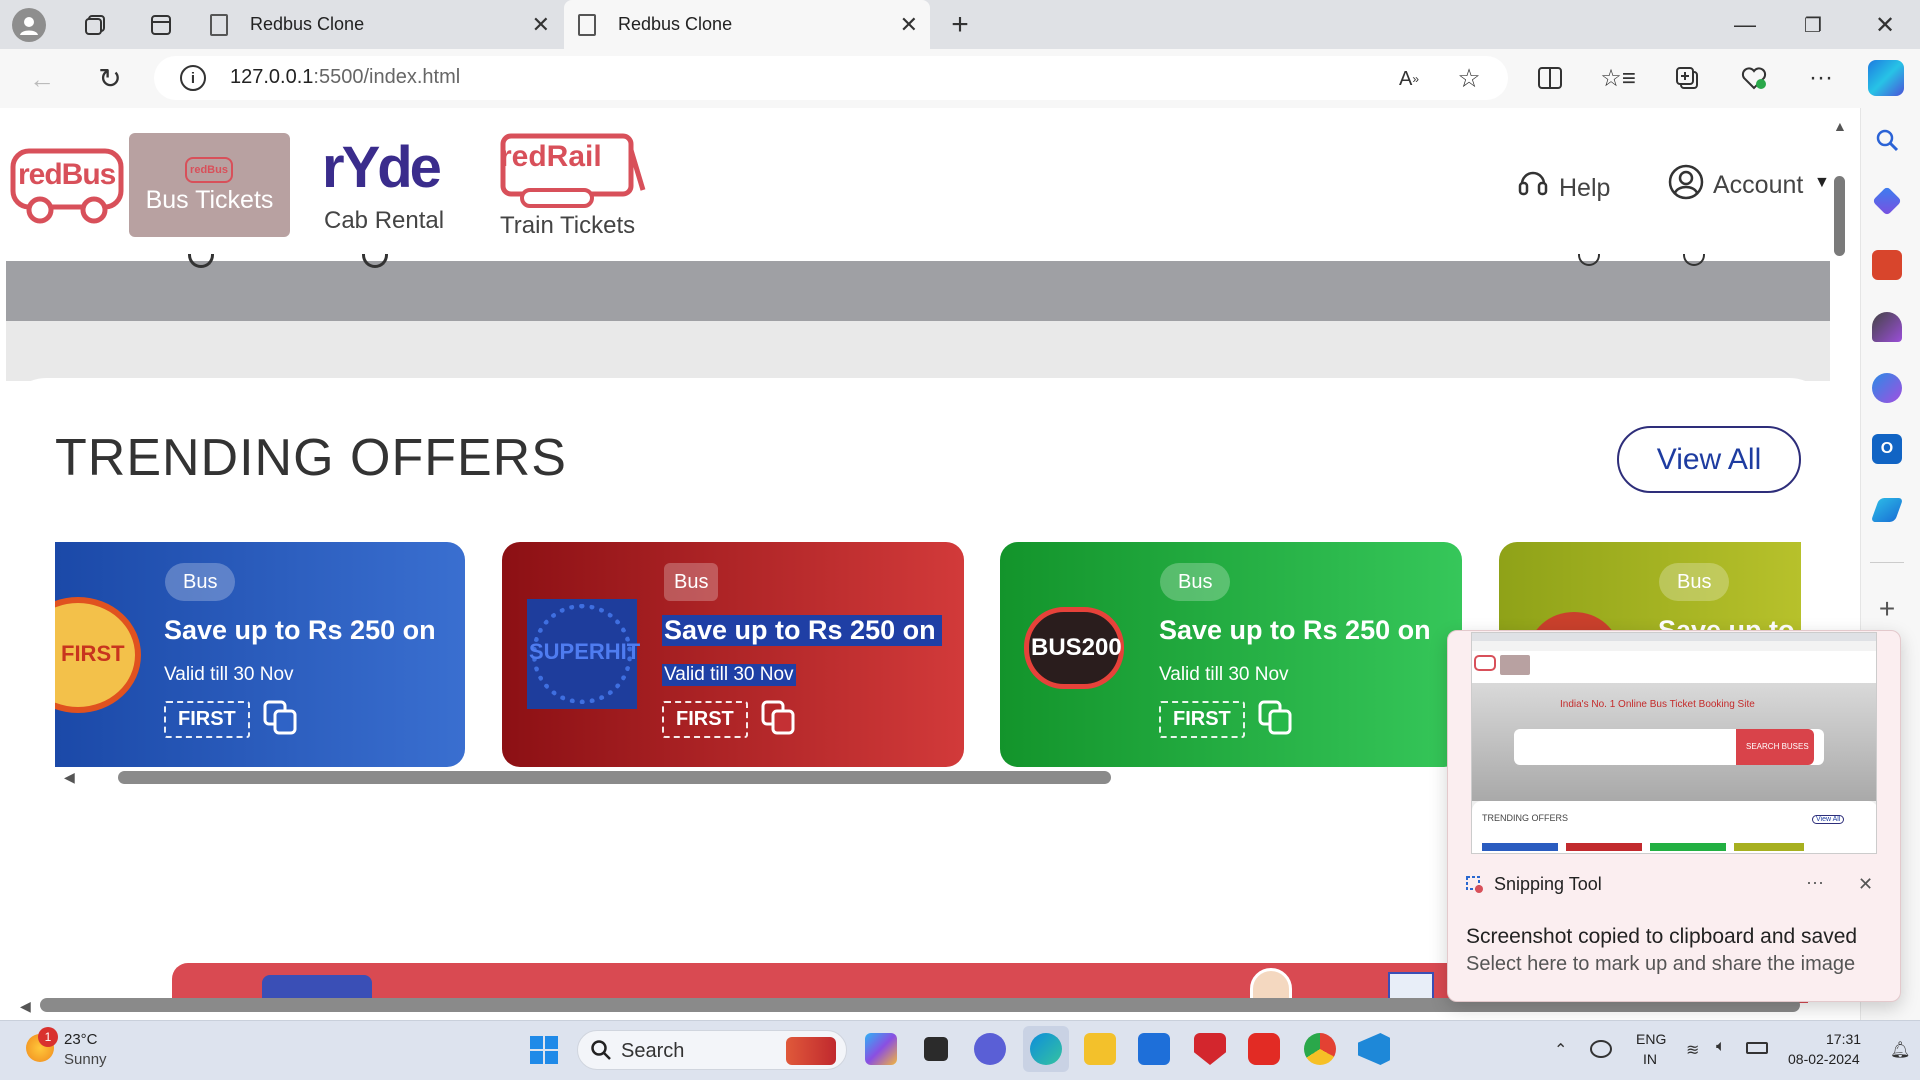 The width and height of the screenshot is (1920, 1080). I want to click on logo-text: redBus, so click(67, 174).